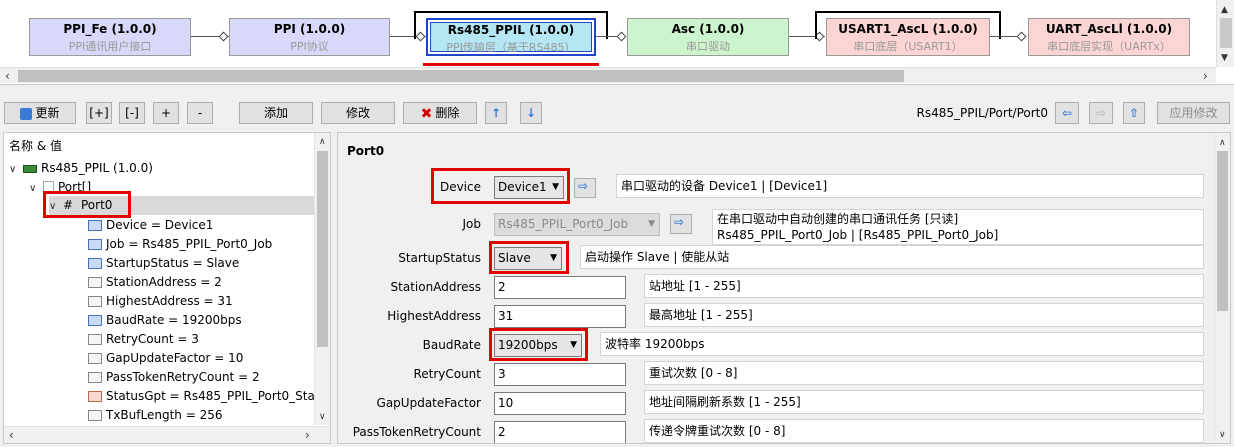 The height and width of the screenshot is (447, 1234). Describe the element at coordinates (174, 320) in the screenshot. I see `tree-leaf-label: BaudRate = 19200bps` at that location.